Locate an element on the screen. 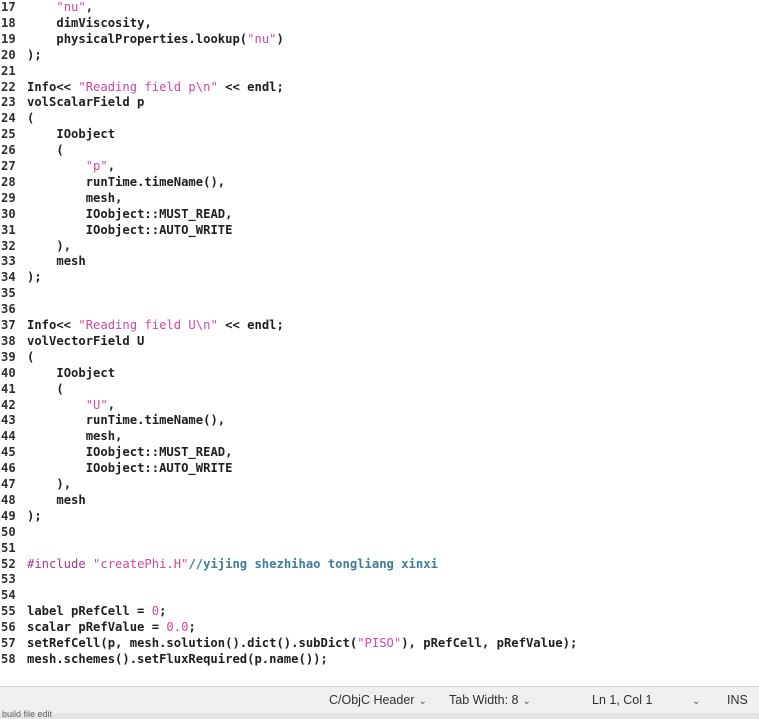 The image size is (759, 719). code-text: dimViscosity, is located at coordinates (89, 23).